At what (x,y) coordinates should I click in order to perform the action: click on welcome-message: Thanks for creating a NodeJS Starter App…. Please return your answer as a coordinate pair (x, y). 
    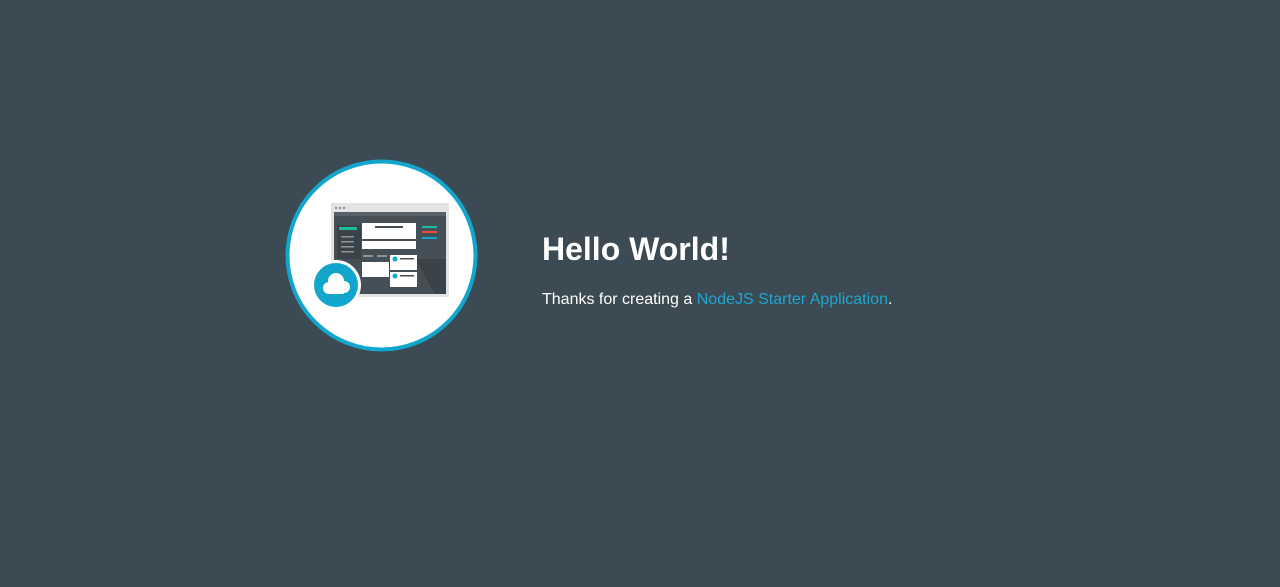
    Looking at the image, I should click on (842, 300).